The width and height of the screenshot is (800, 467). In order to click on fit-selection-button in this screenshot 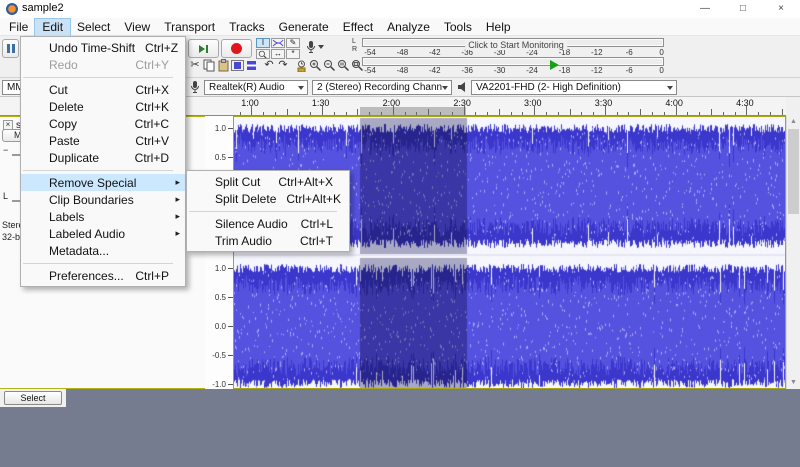, I will do `click(343, 65)`.